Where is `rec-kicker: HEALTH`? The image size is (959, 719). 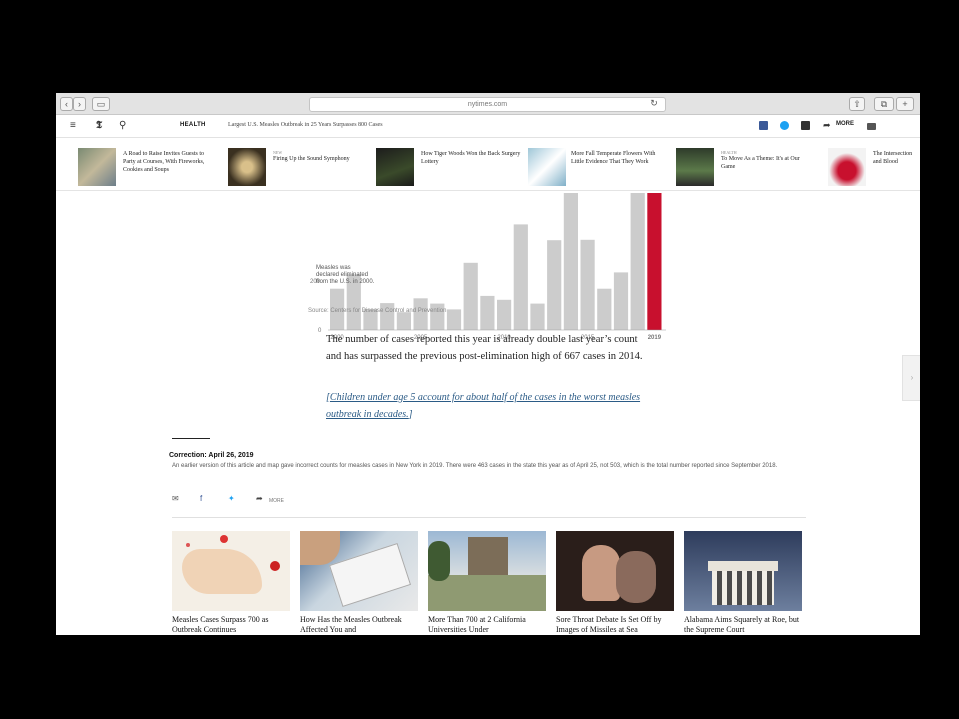 rec-kicker: HEALTH is located at coordinates (729, 152).